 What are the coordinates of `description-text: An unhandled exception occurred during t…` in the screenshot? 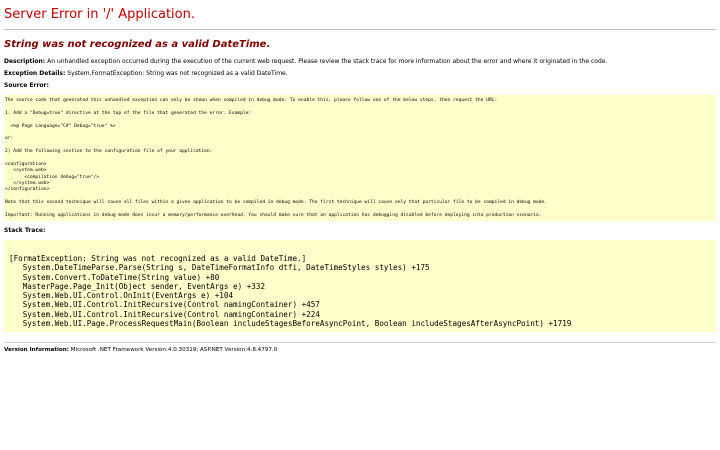 It's located at (326, 61).